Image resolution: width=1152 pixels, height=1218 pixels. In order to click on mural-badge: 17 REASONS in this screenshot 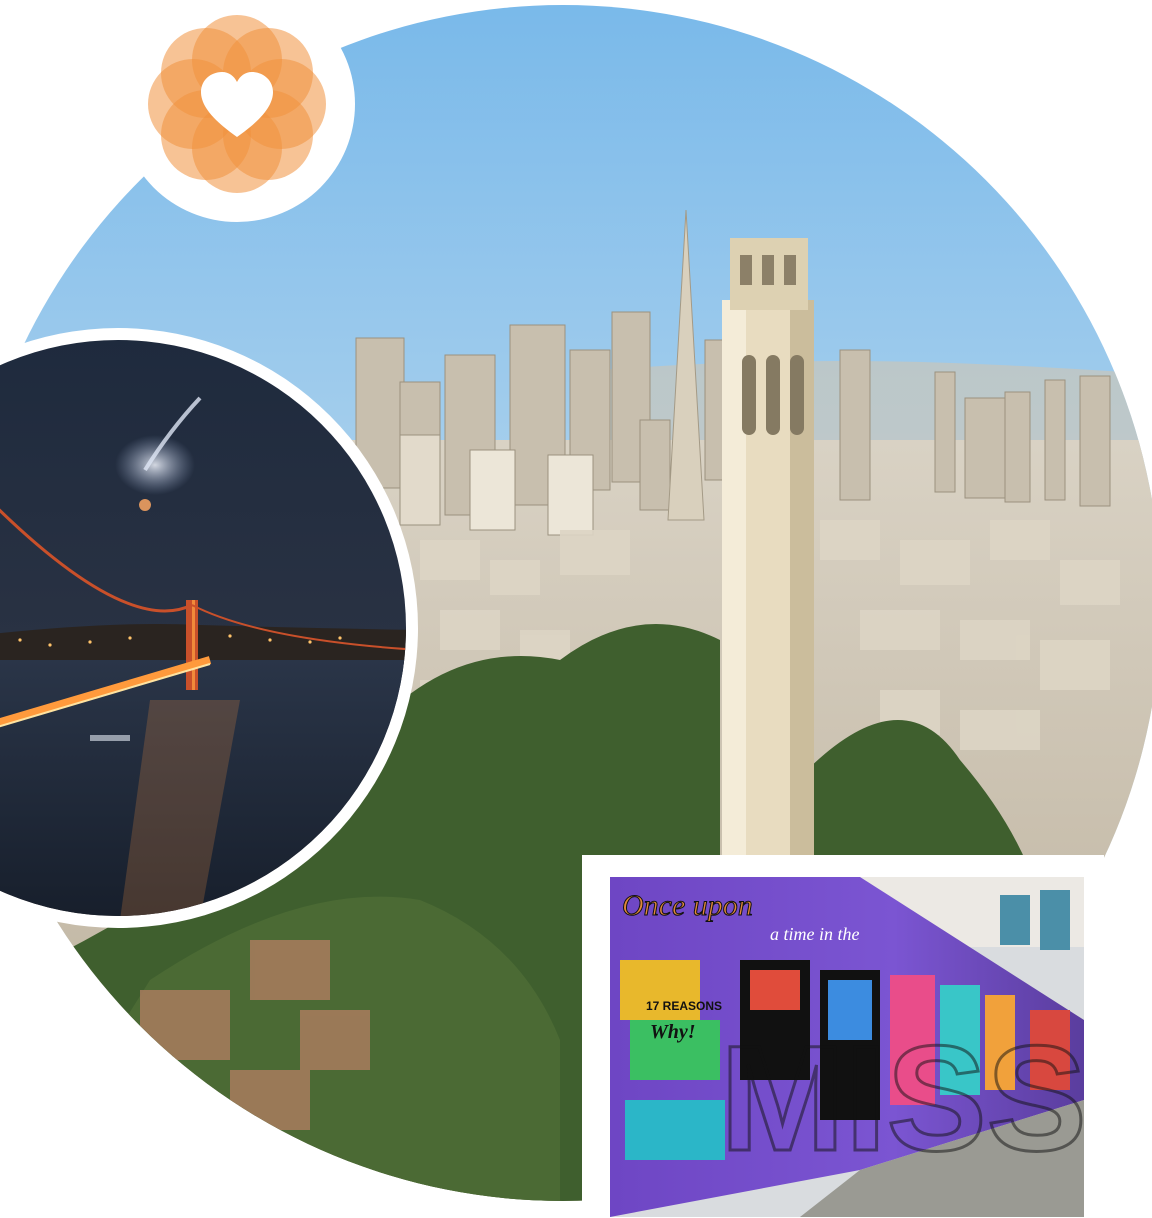, I will do `click(684, 1006)`.